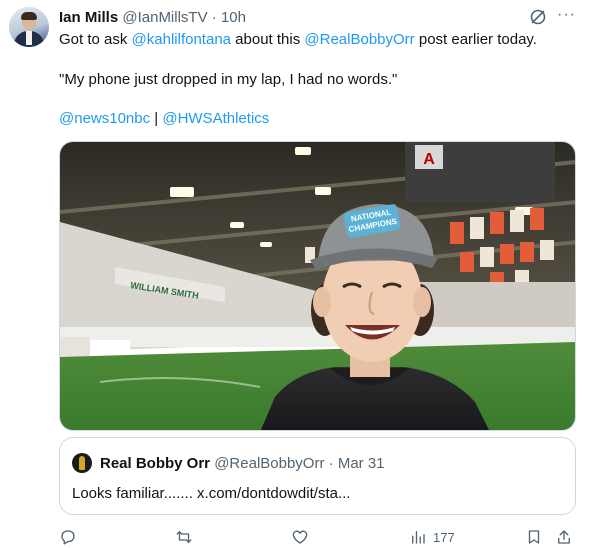  I want to click on views-count: 177, so click(444, 537).